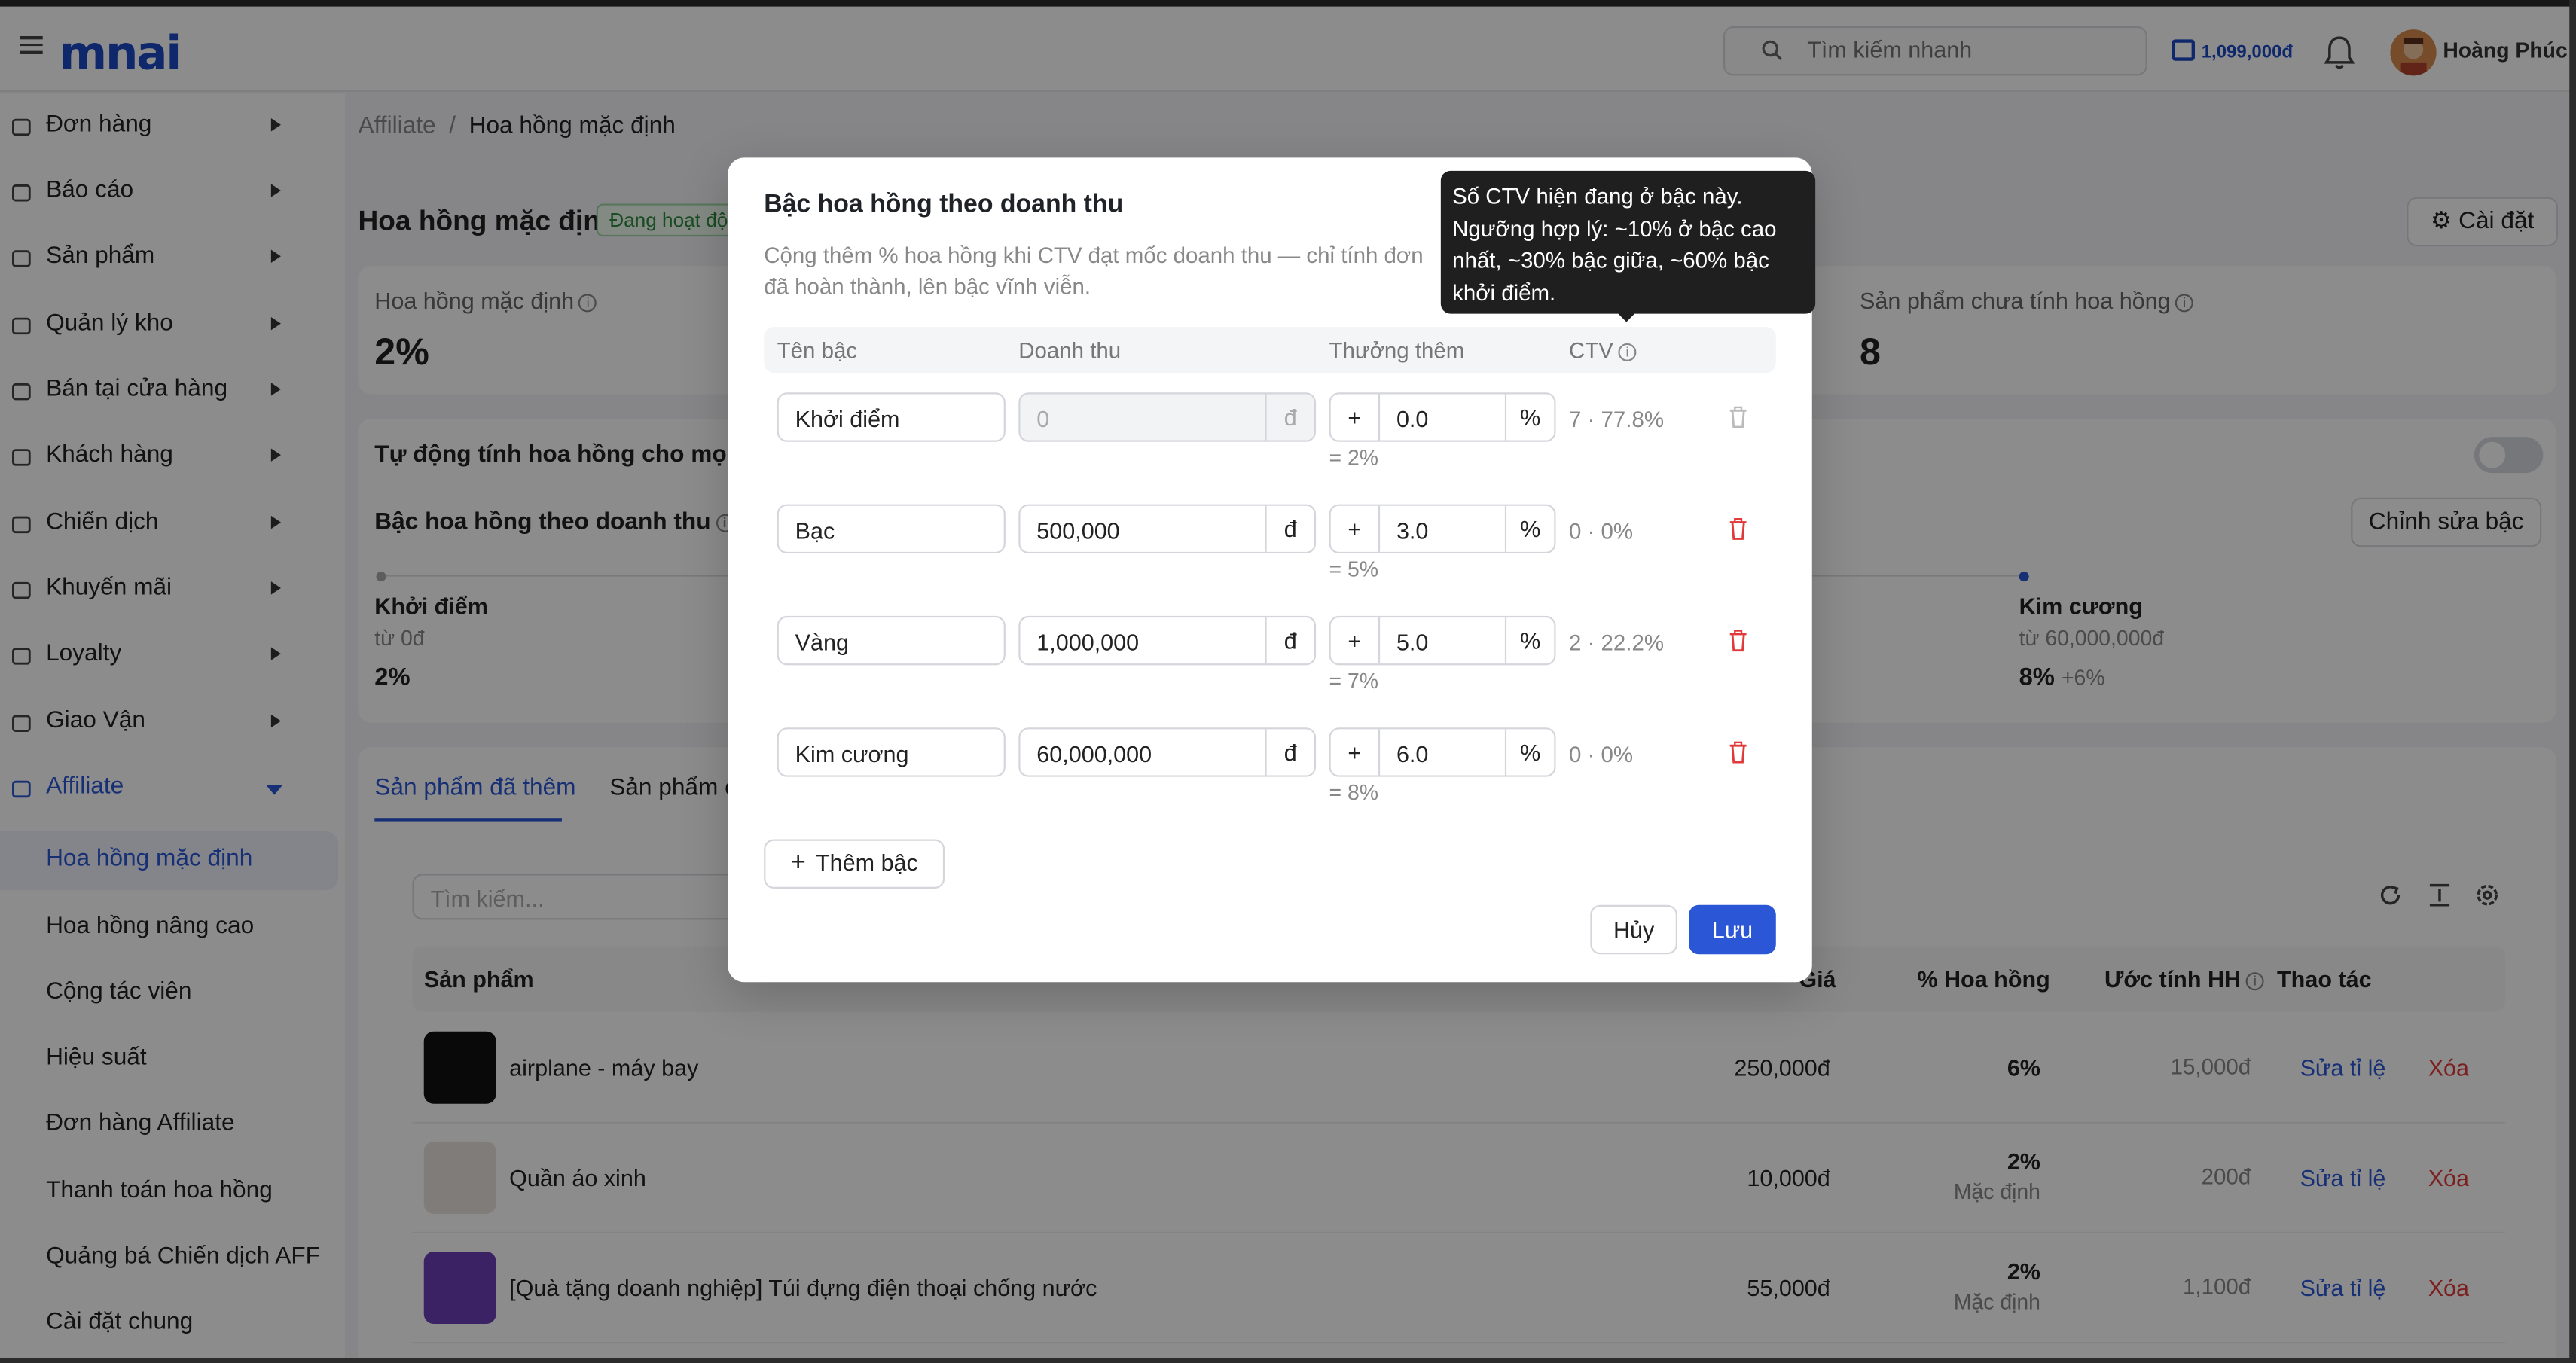  I want to click on tier-revenue-value: 500,000, so click(1078, 530).